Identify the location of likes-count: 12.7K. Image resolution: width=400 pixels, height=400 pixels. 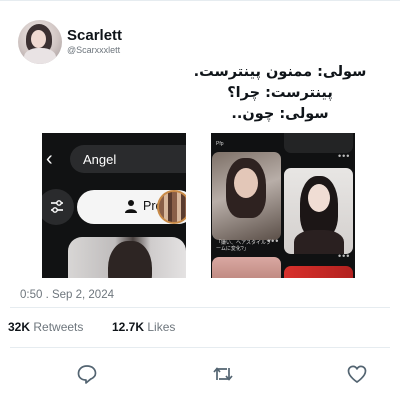
(128, 327).